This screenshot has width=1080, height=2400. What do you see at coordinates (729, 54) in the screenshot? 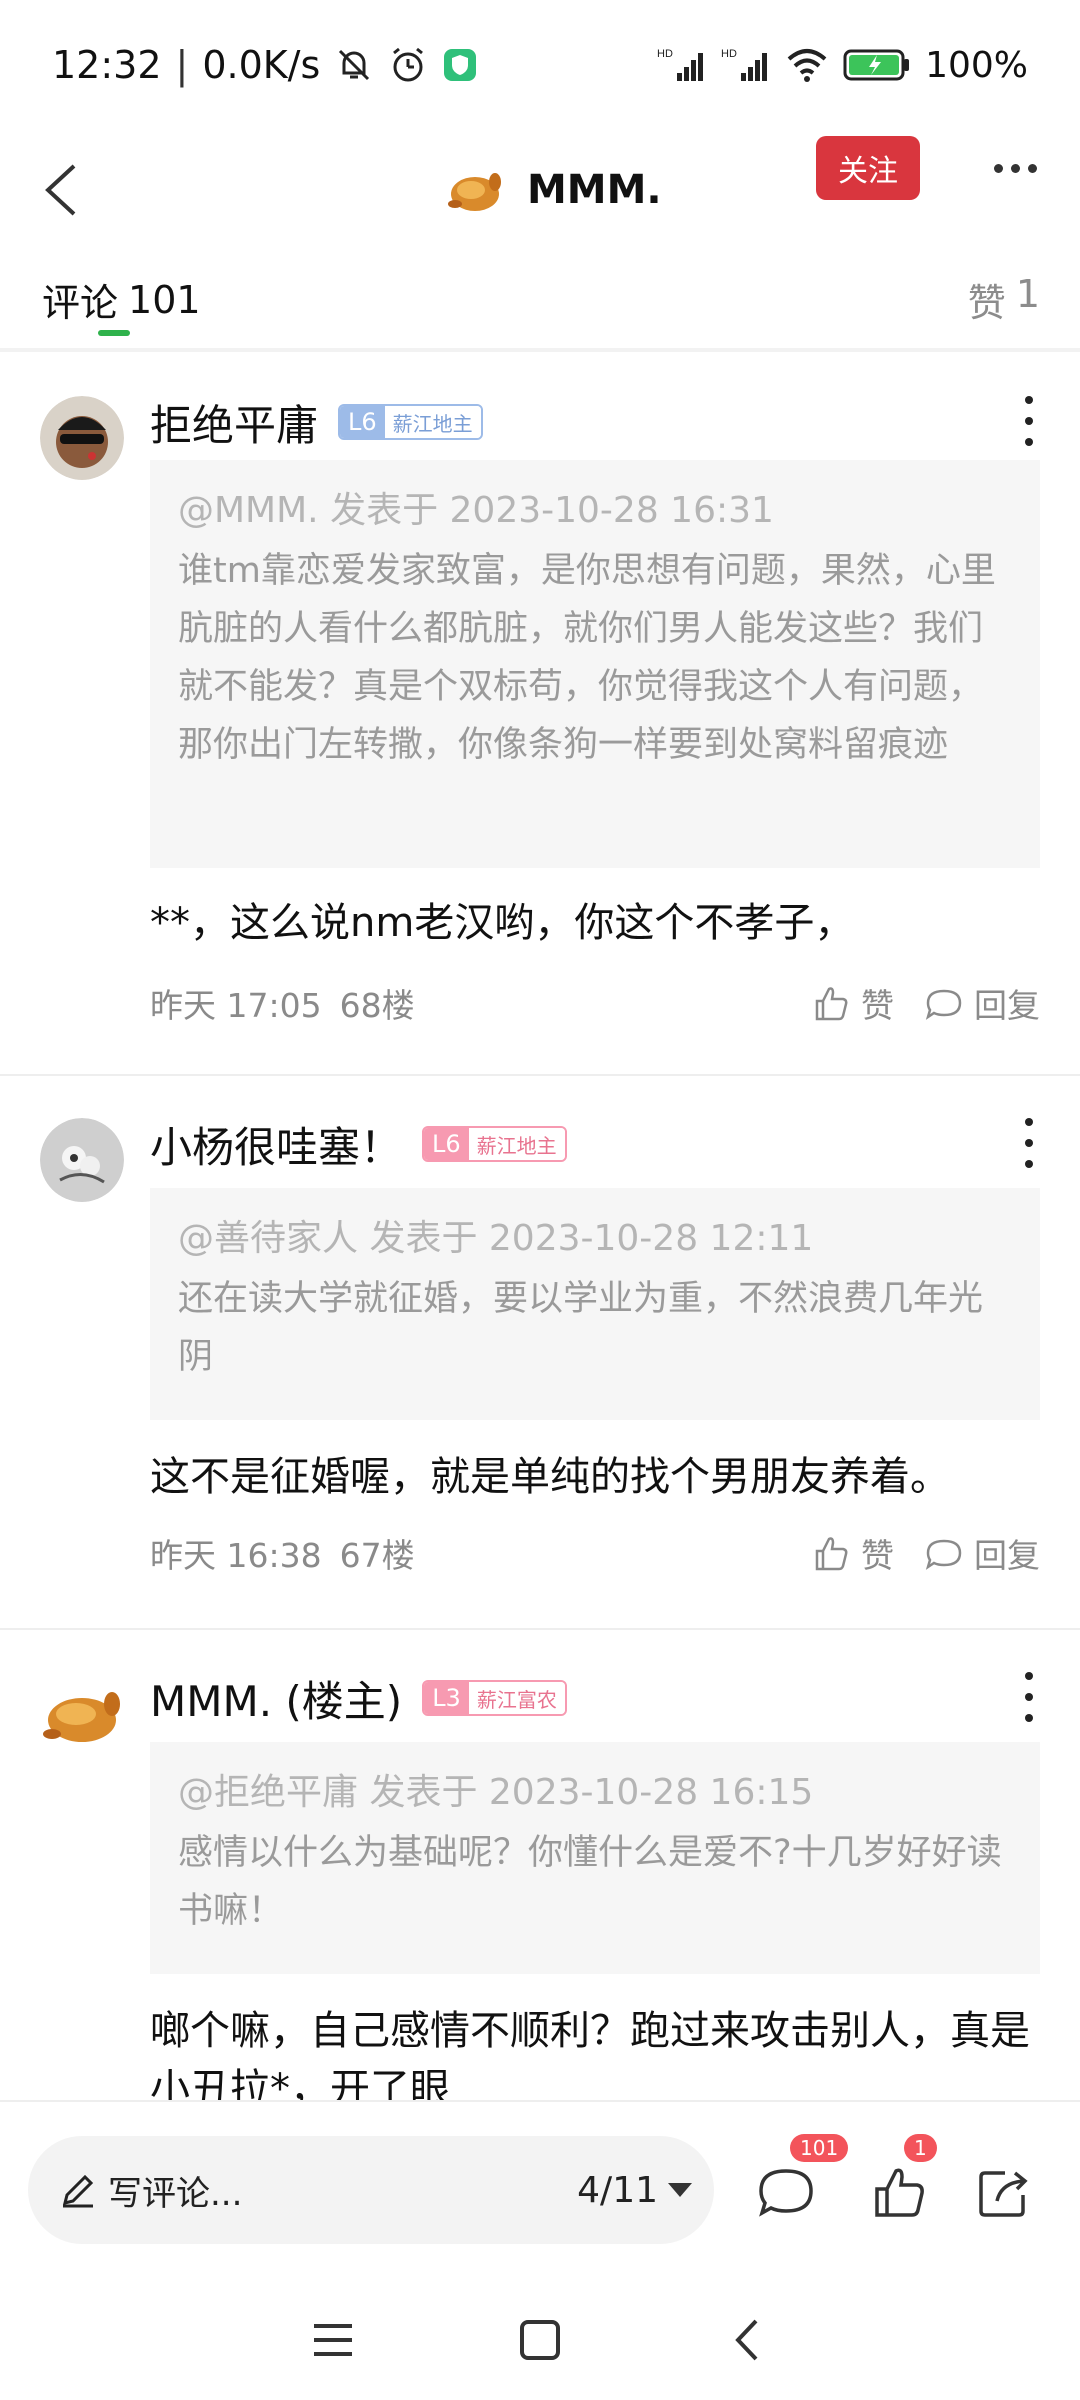
I see `signal-2-hd-label: HD` at bounding box center [729, 54].